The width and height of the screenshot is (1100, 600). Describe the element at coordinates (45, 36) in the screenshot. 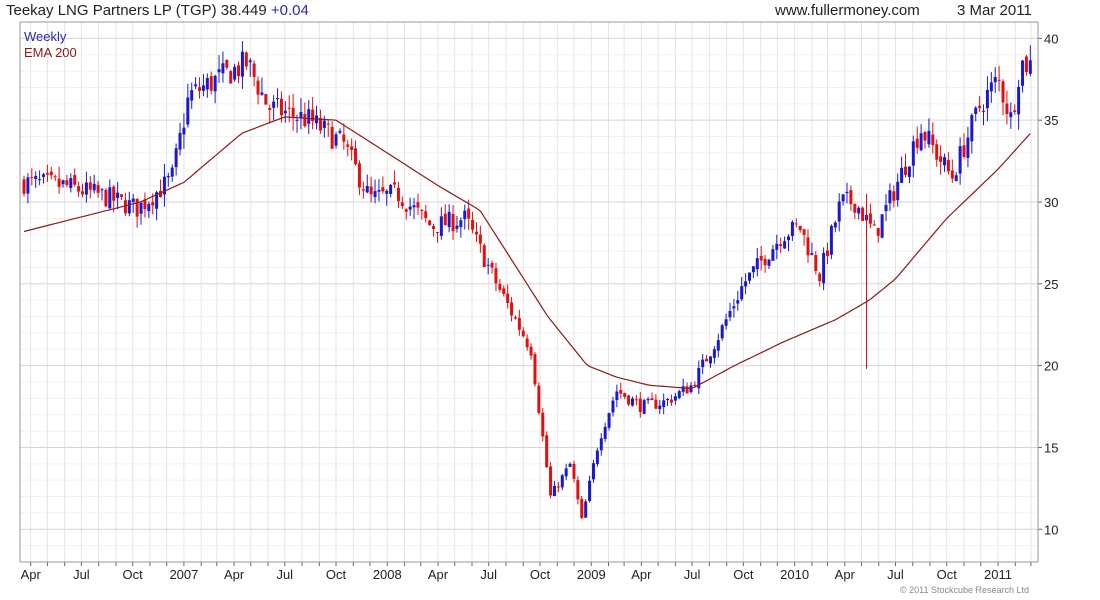

I see `legend-weekly: Weekly` at that location.